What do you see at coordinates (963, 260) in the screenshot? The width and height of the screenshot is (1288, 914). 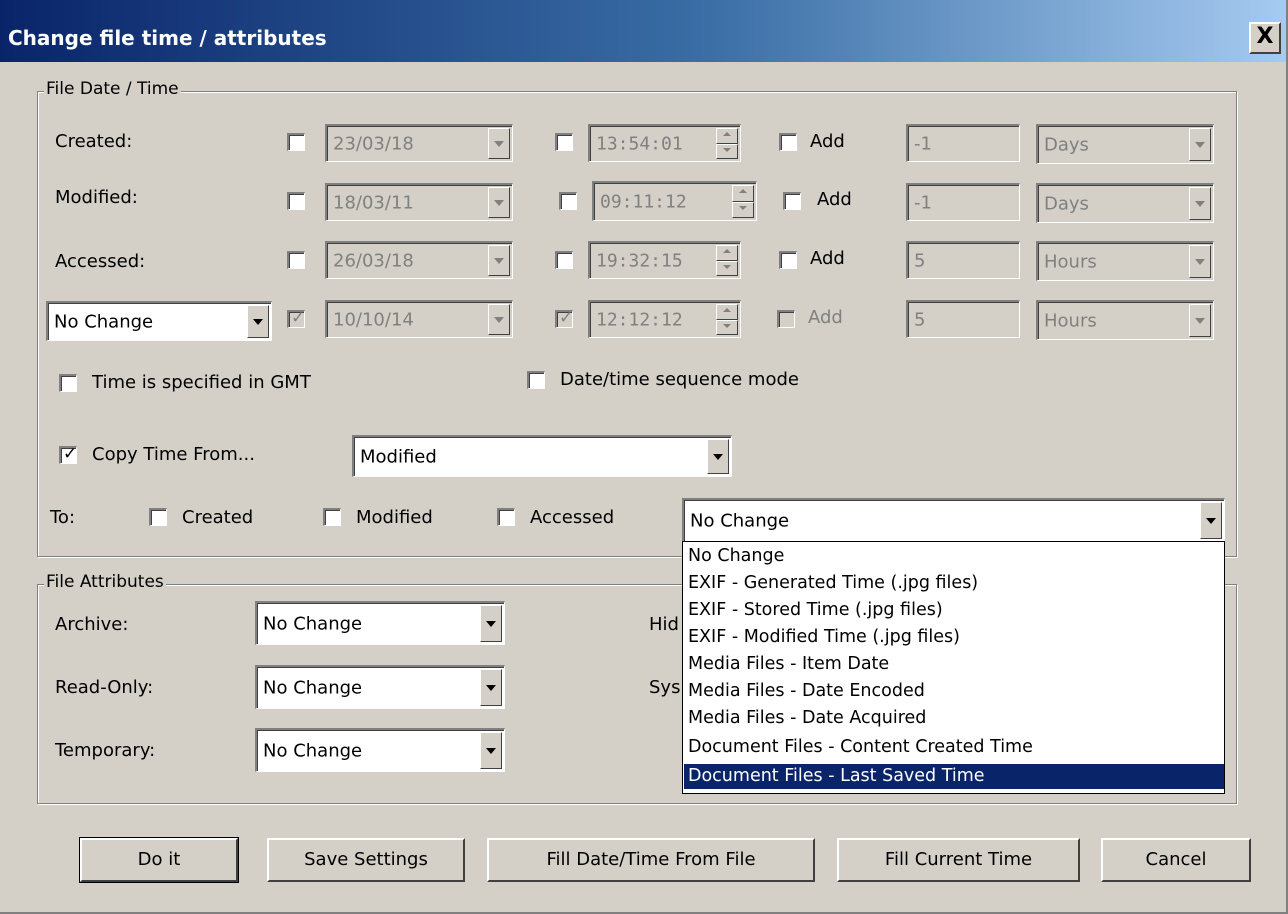 I see `accessed-add-input: 5` at bounding box center [963, 260].